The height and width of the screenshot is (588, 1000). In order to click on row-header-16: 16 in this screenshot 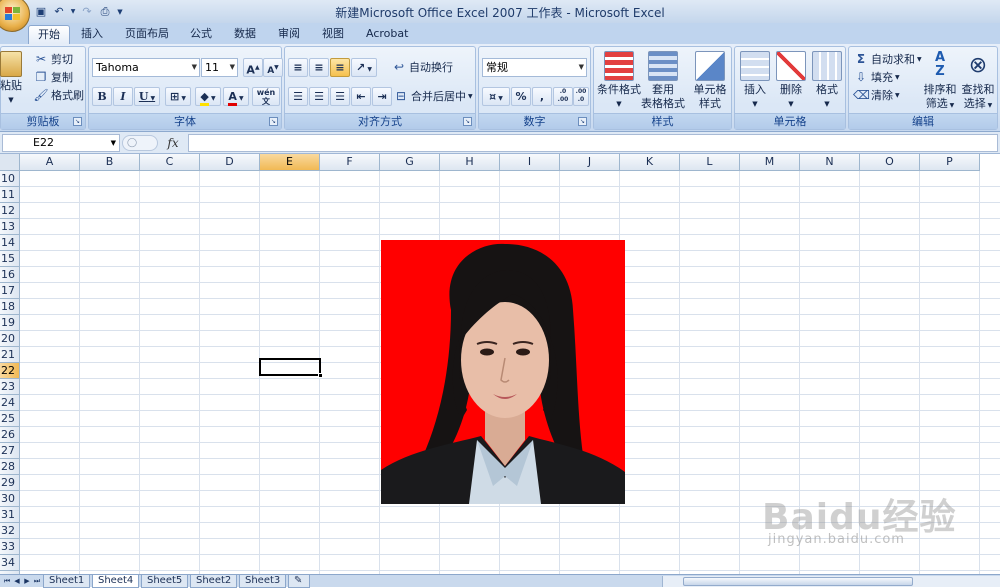, I will do `click(10, 275)`.